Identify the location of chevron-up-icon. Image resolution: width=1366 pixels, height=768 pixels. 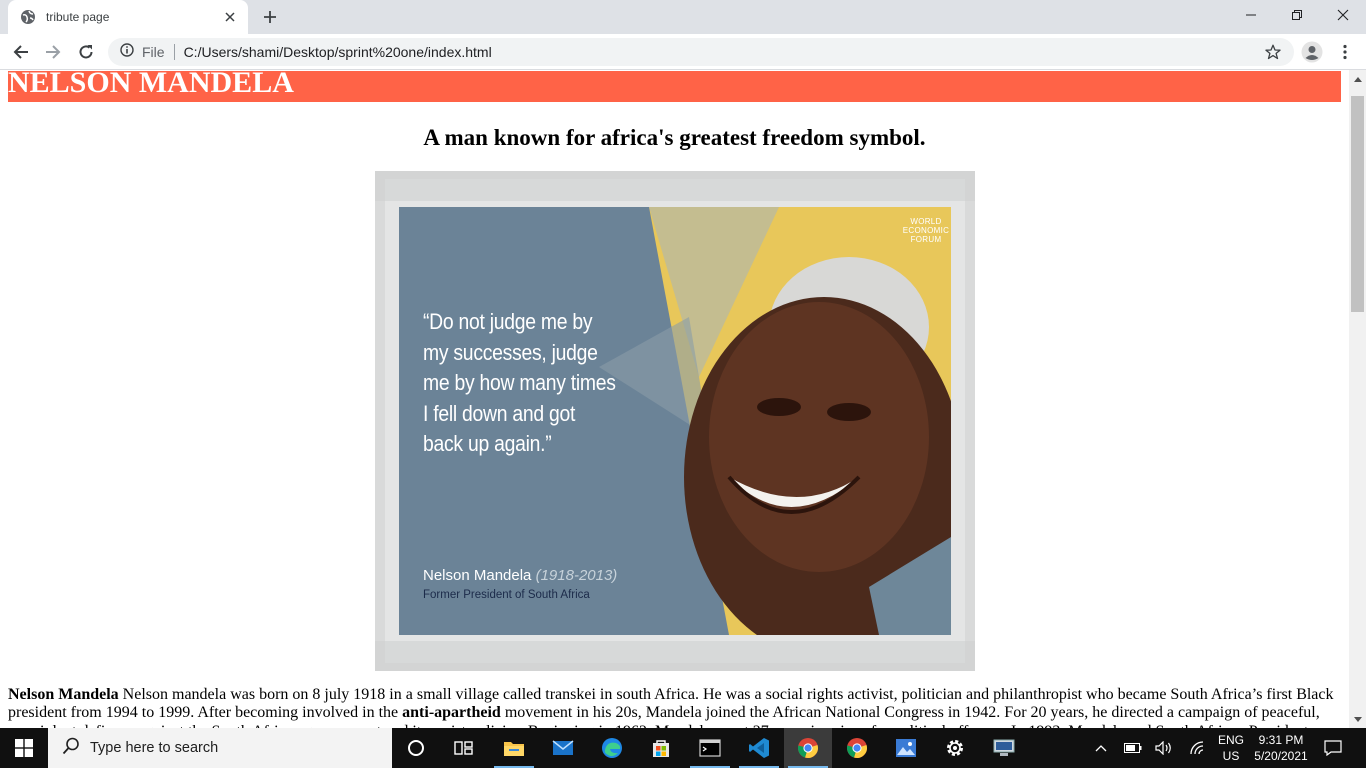
(1101, 748).